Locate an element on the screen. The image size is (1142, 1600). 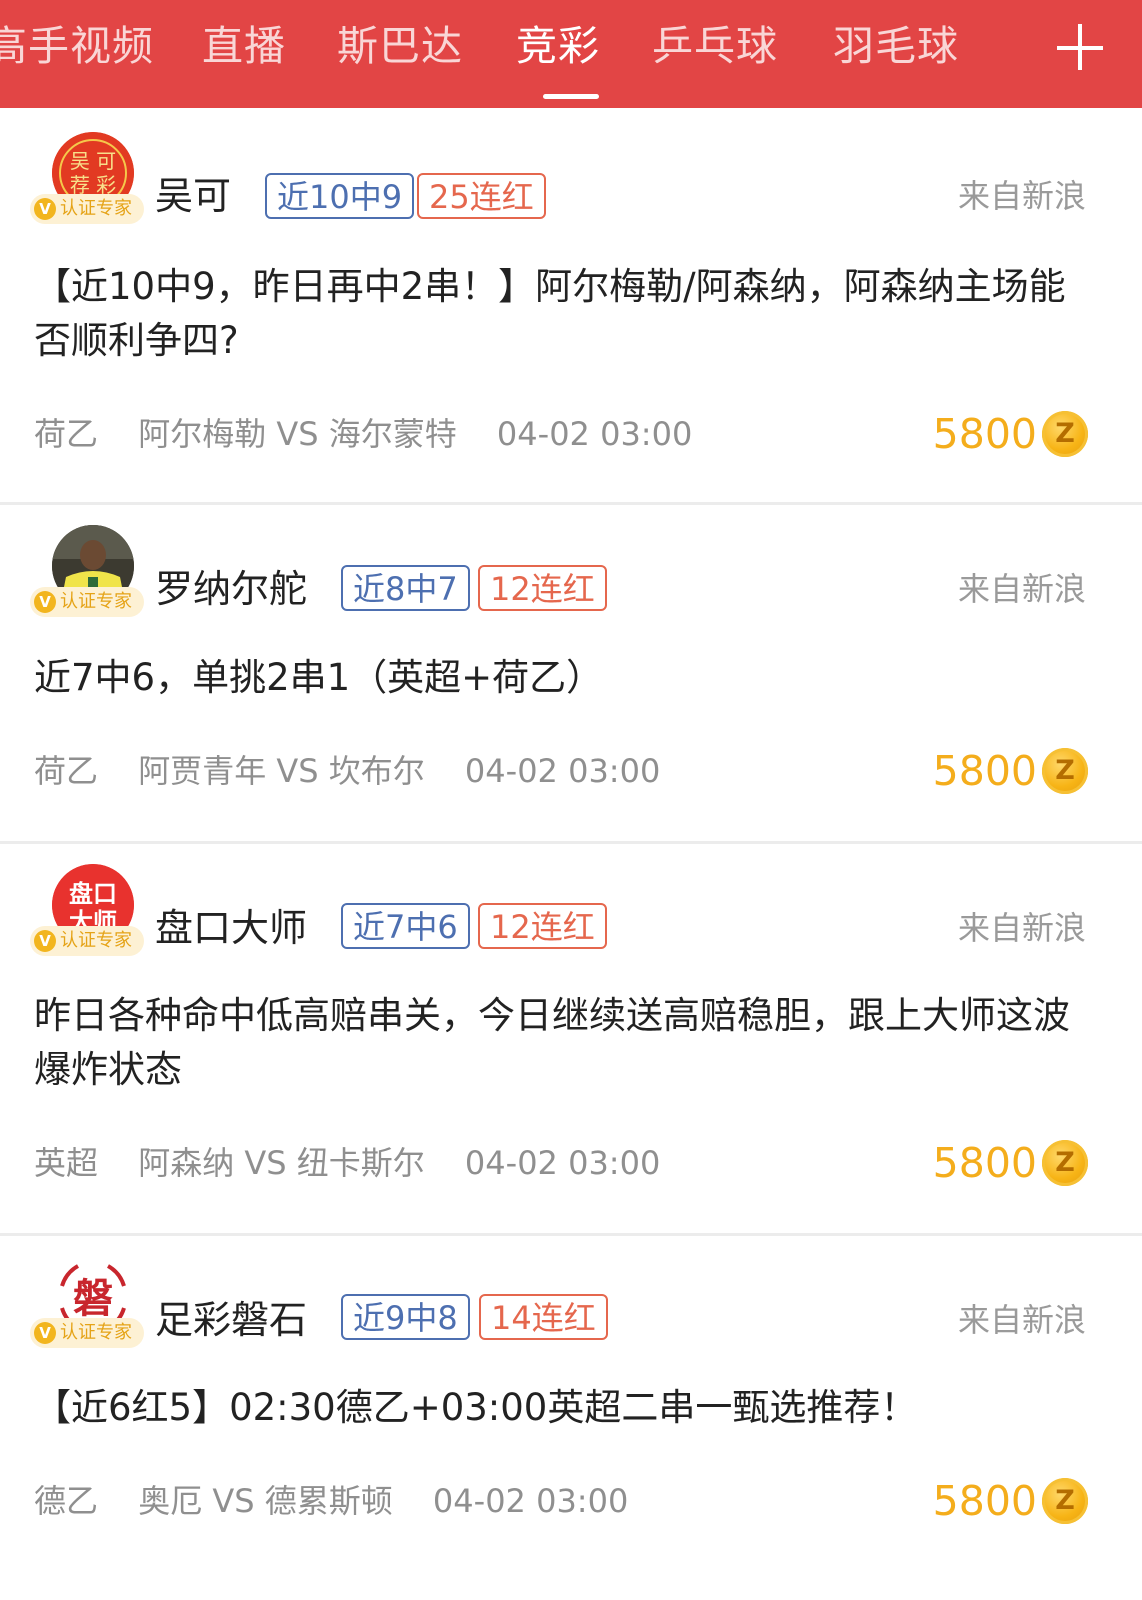
author-name: 足彩磐石 is located at coordinates (231, 1320).